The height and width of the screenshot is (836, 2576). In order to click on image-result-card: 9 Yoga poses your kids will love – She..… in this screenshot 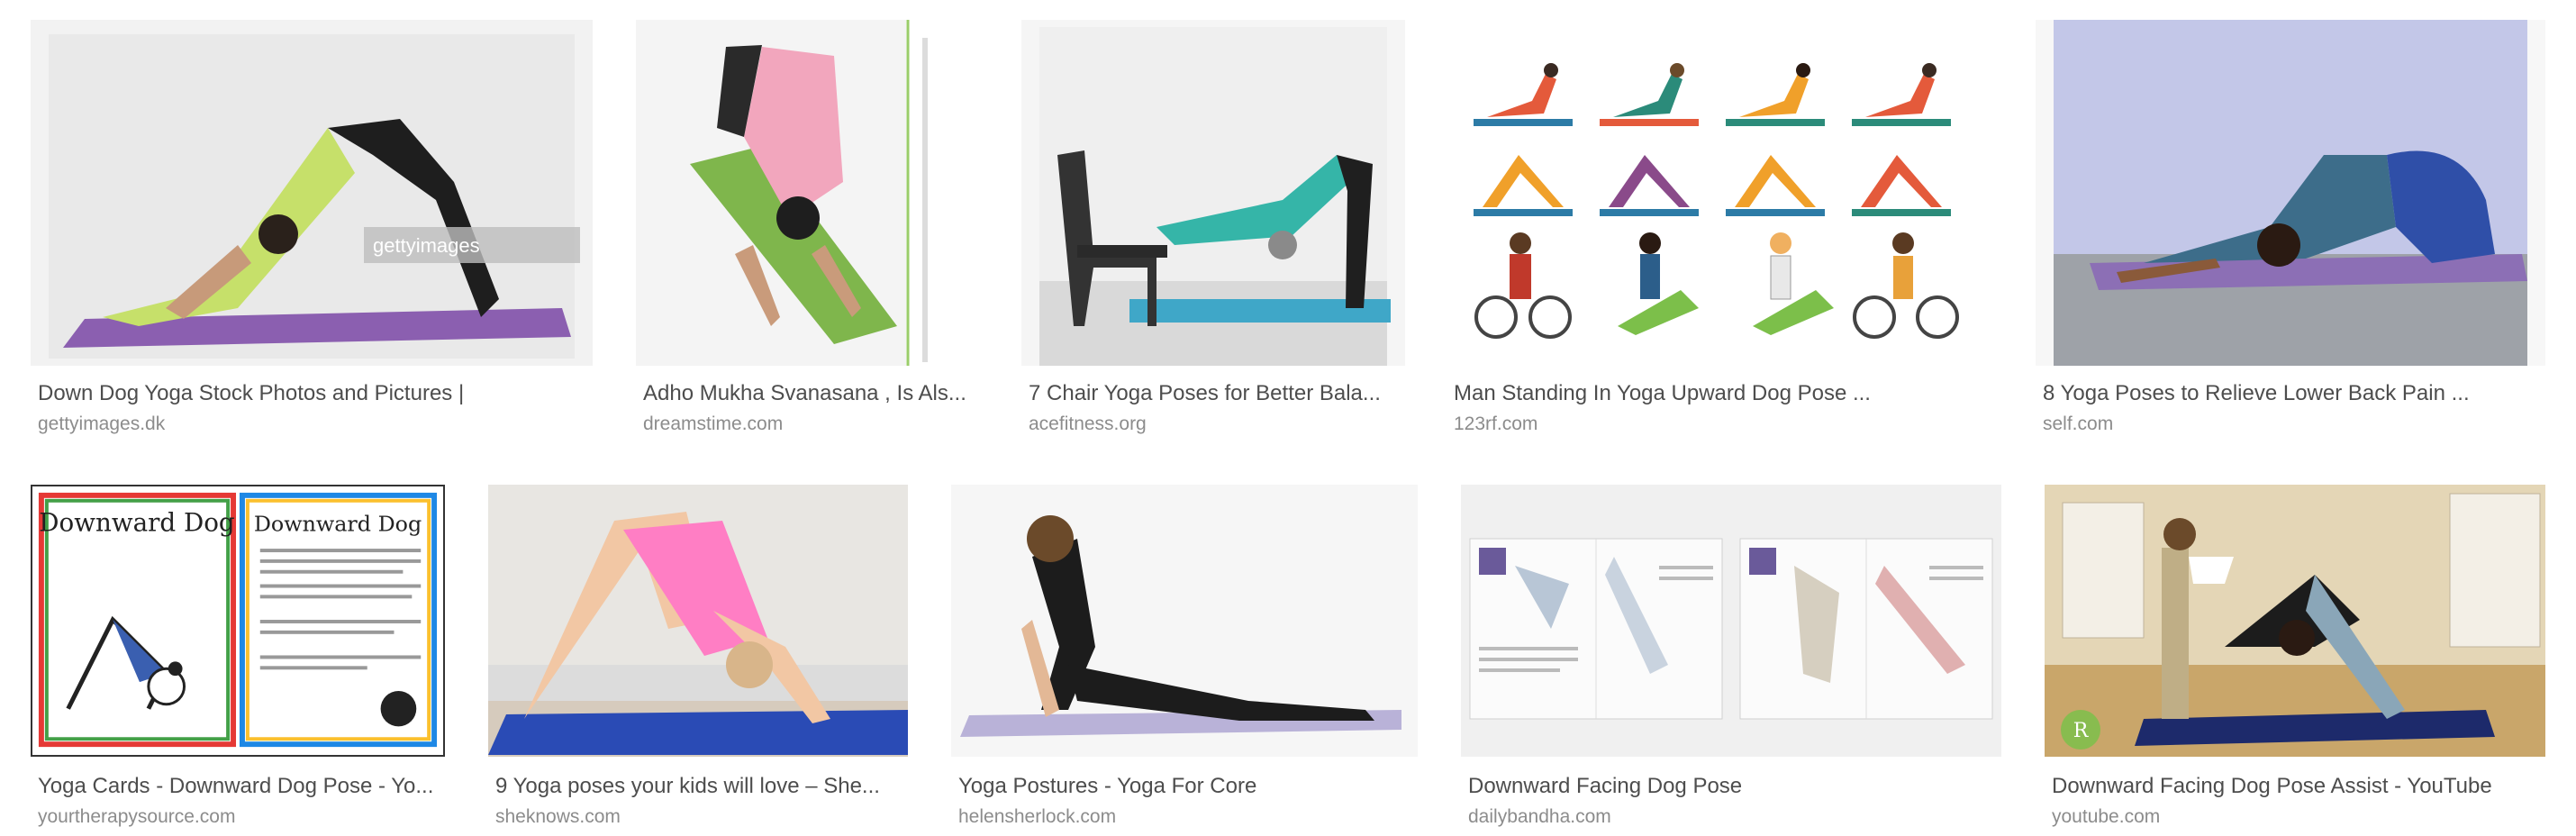, I will do `click(698, 658)`.